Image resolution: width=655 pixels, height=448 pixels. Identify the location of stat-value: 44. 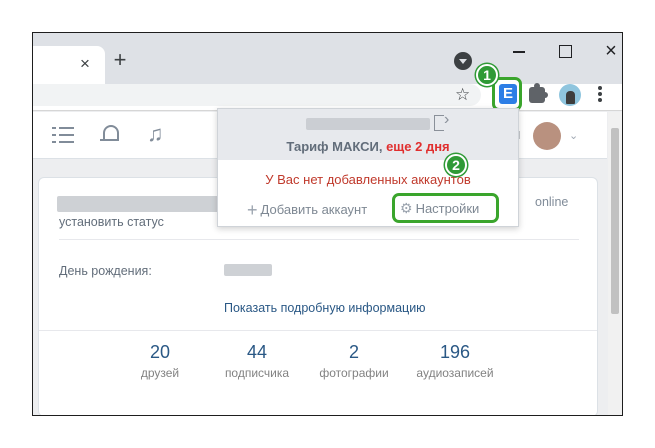
(257, 352).